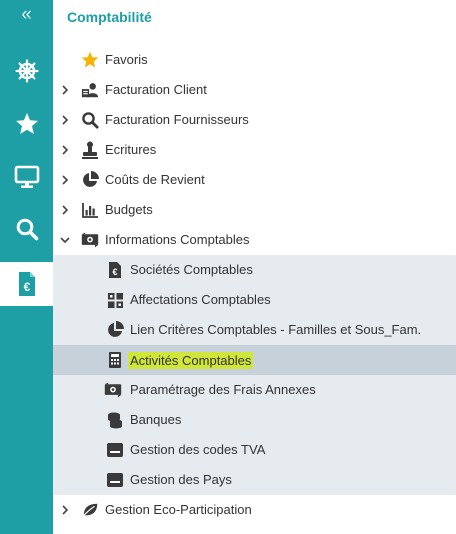 The width and height of the screenshot is (456, 534). I want to click on menu-item-budgets: Budgets, so click(254, 210).